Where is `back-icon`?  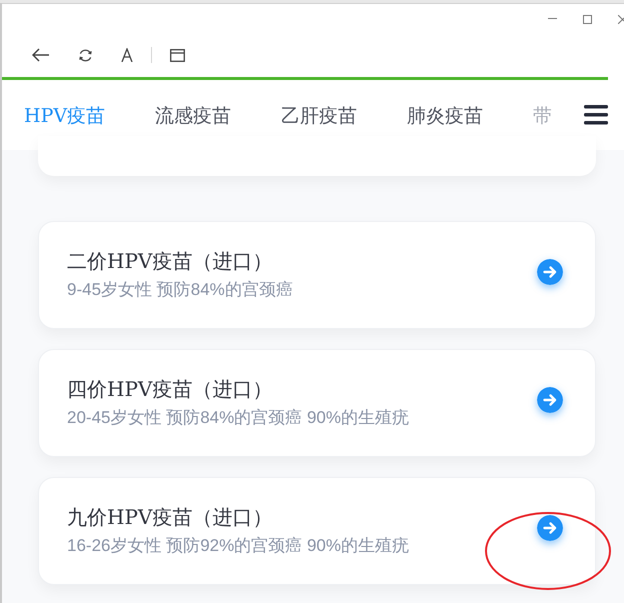
back-icon is located at coordinates (41, 55).